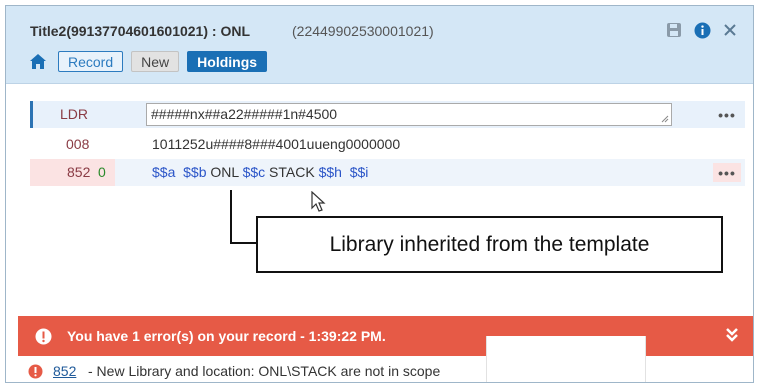 The image size is (759, 383). I want to click on info-icon, so click(702, 30).